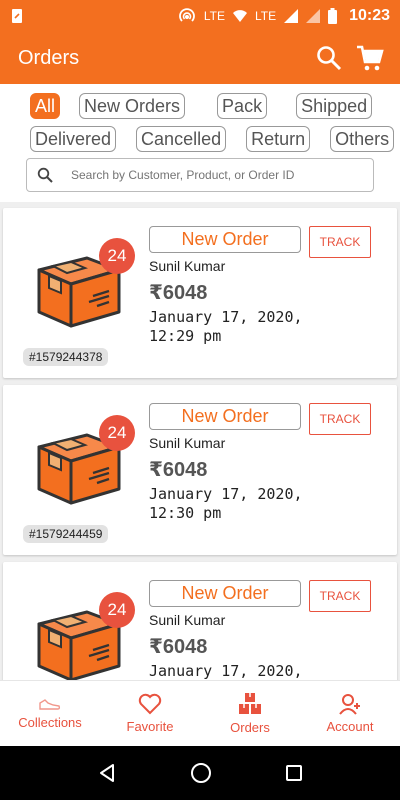 Image resolution: width=400 pixels, height=800 pixels. What do you see at coordinates (107, 773) in the screenshot?
I see `back-icon` at bounding box center [107, 773].